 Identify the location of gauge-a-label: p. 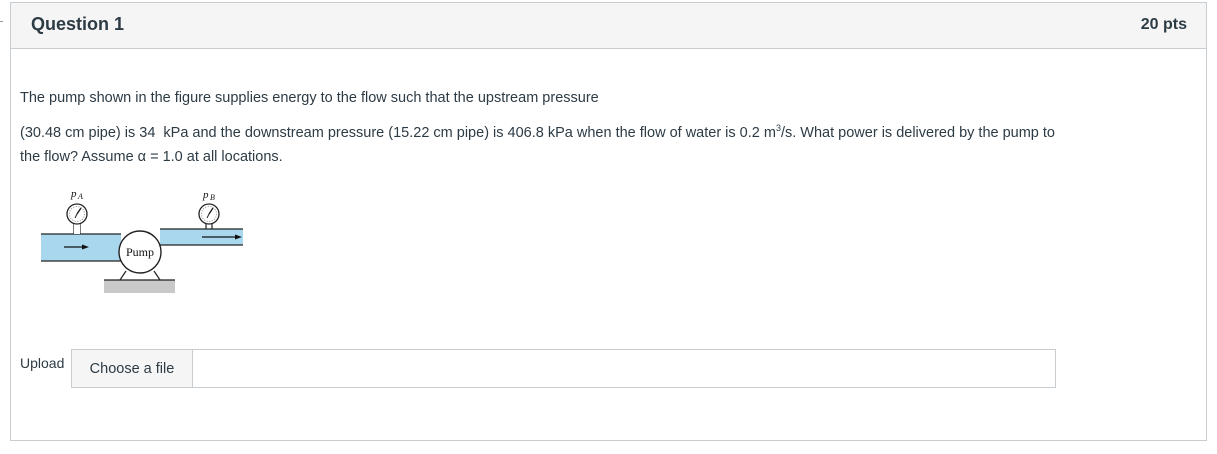
(73, 194).